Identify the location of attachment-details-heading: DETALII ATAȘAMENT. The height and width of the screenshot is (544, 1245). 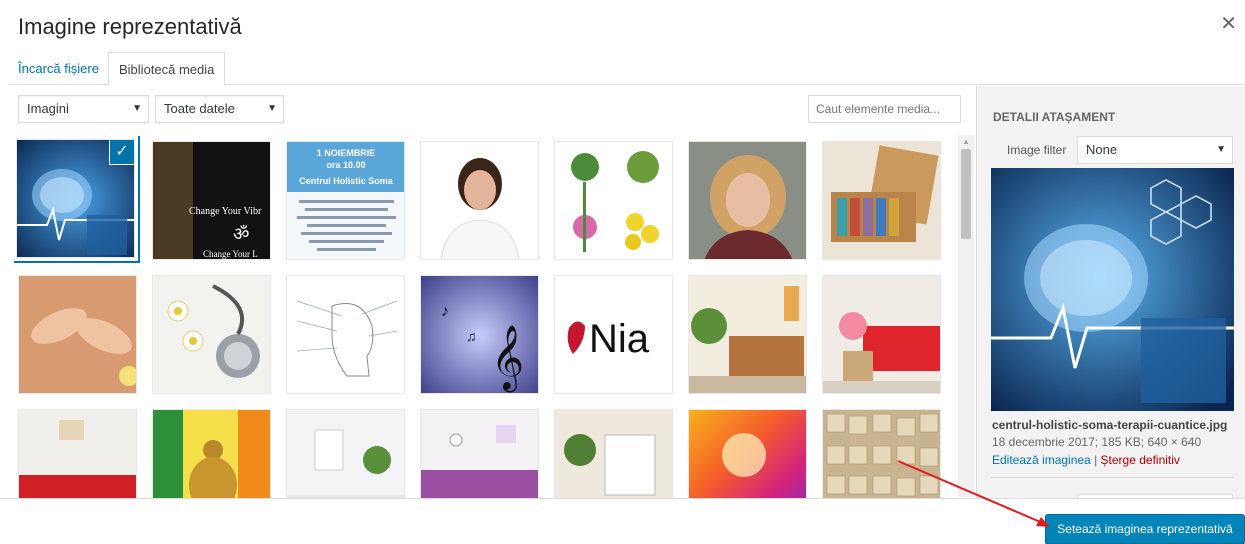
(1054, 117).